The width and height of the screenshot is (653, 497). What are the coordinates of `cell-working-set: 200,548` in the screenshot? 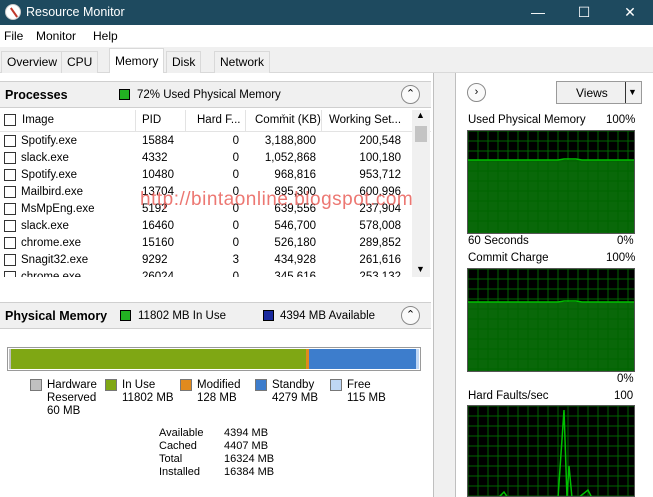 It's located at (380, 141).